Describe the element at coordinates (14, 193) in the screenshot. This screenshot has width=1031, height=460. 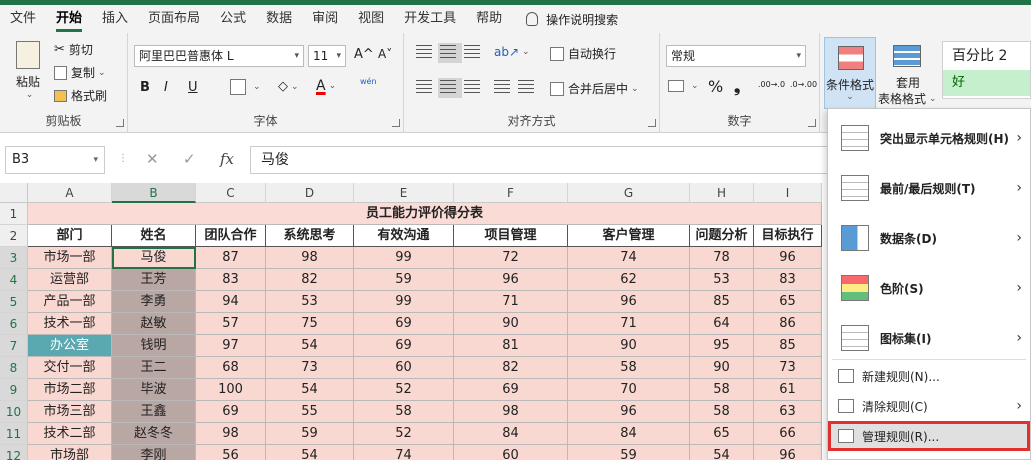
I see `select-all-corner` at that location.